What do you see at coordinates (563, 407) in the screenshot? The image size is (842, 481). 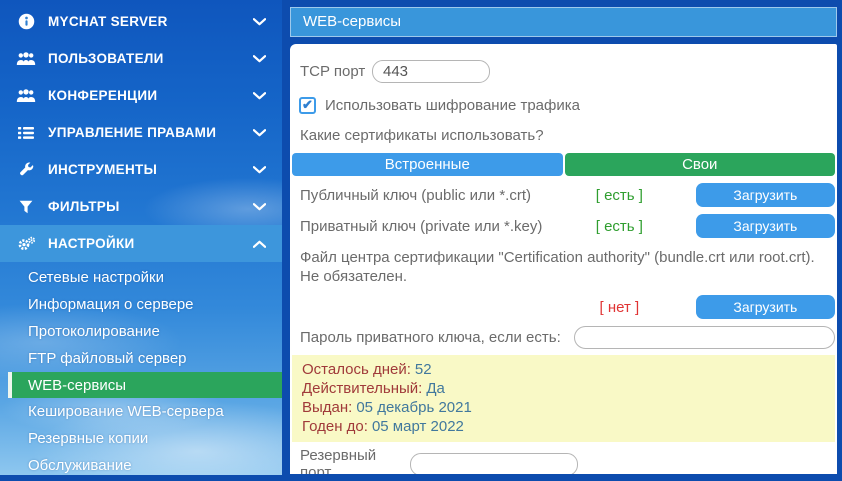 I see `cert-issued-line: Выдан: 05 декабрь 2021` at bounding box center [563, 407].